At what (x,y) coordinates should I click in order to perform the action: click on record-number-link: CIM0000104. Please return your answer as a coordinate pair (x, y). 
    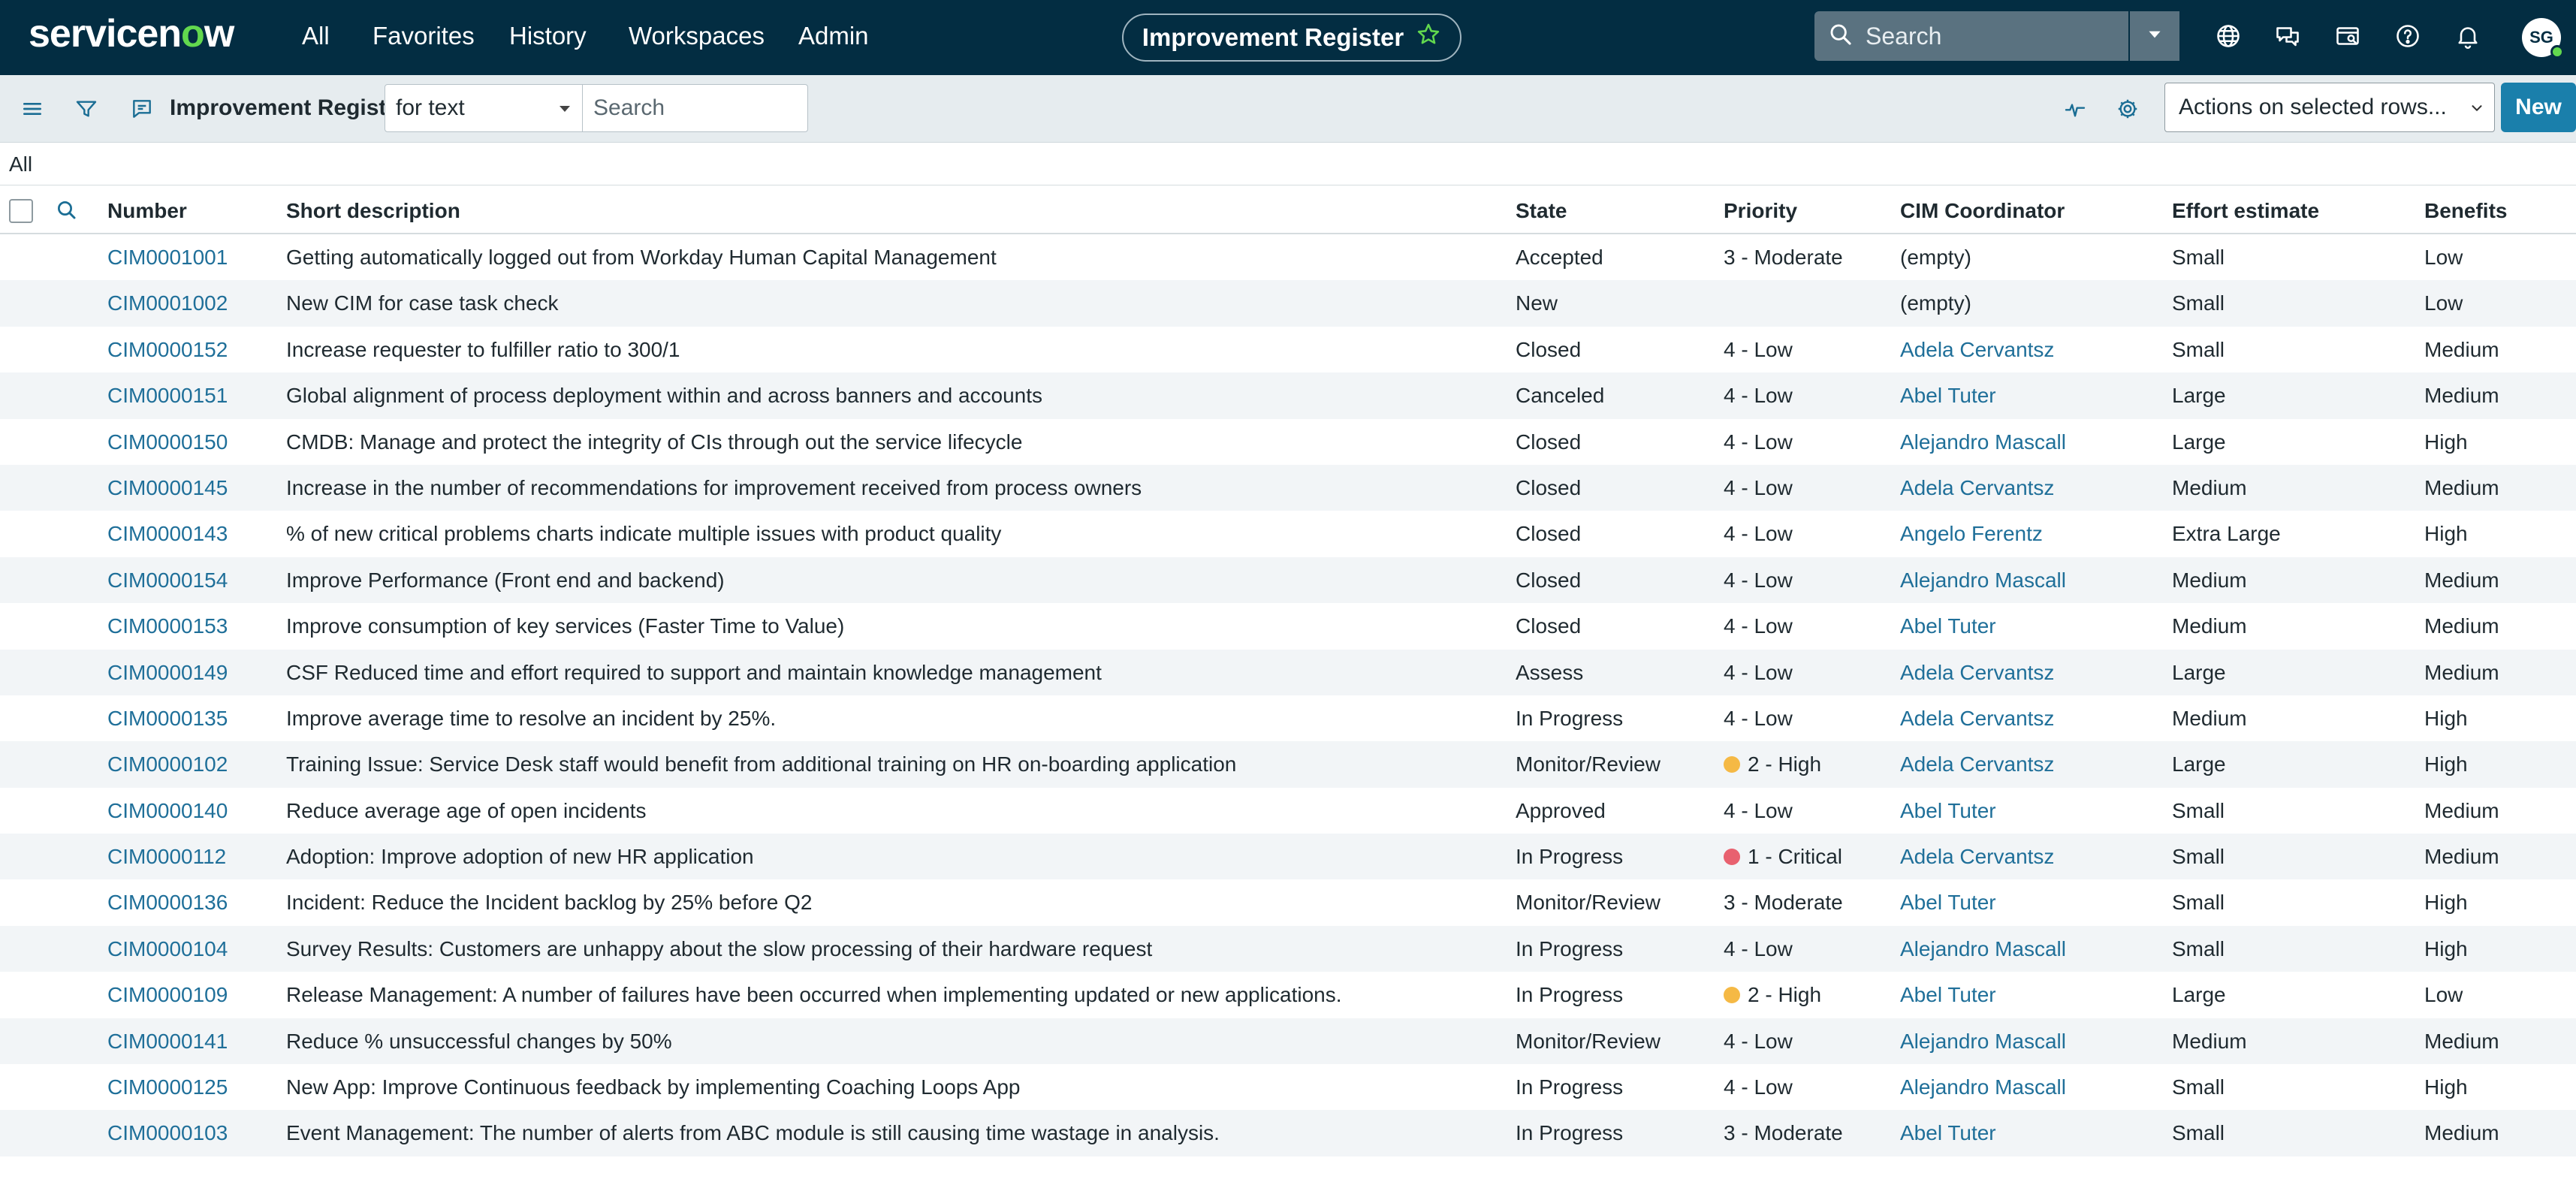
    Looking at the image, I should click on (168, 949).